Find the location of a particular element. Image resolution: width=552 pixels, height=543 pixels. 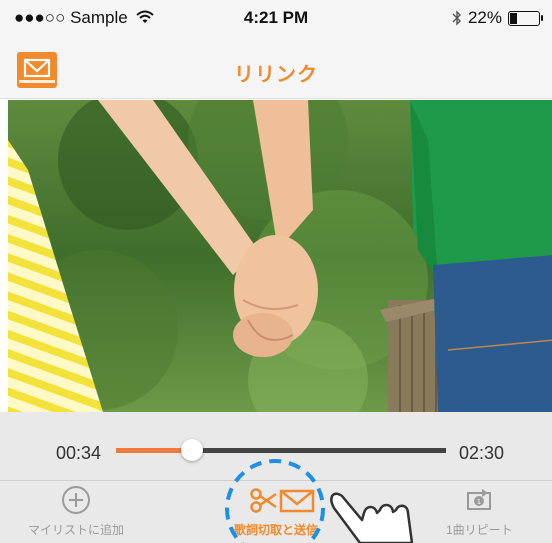

repeat-one-icon: 1 is located at coordinates (479, 499).